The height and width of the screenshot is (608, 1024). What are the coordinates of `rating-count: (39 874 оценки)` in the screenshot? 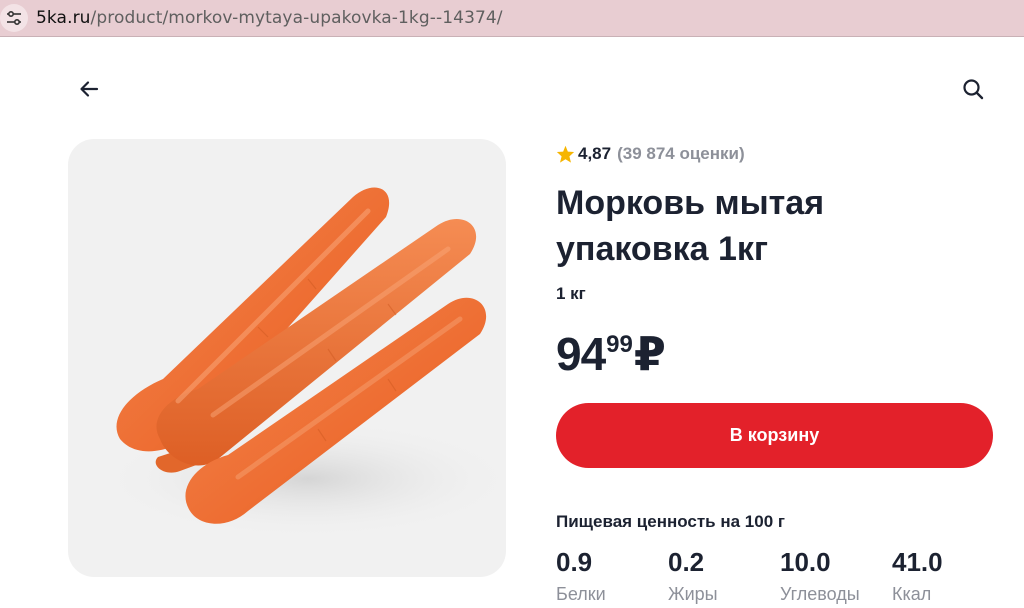 It's located at (681, 153).